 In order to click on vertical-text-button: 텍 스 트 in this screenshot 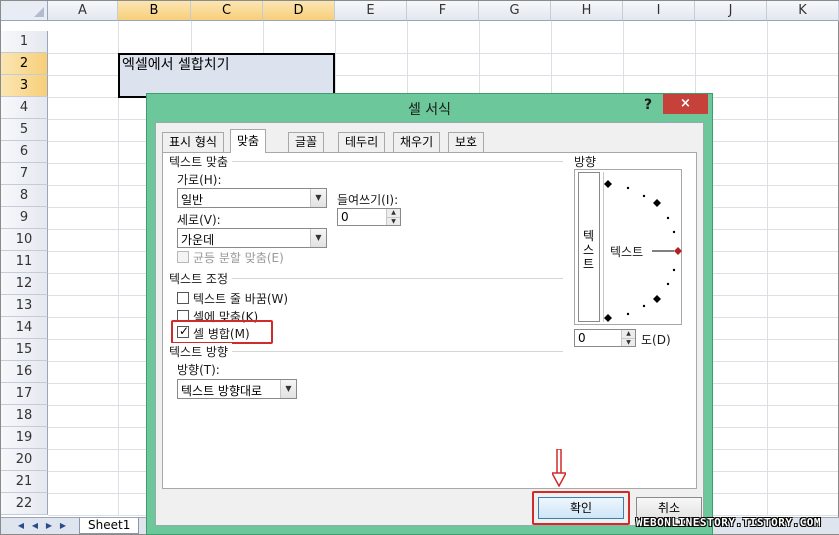, I will do `click(589, 247)`.